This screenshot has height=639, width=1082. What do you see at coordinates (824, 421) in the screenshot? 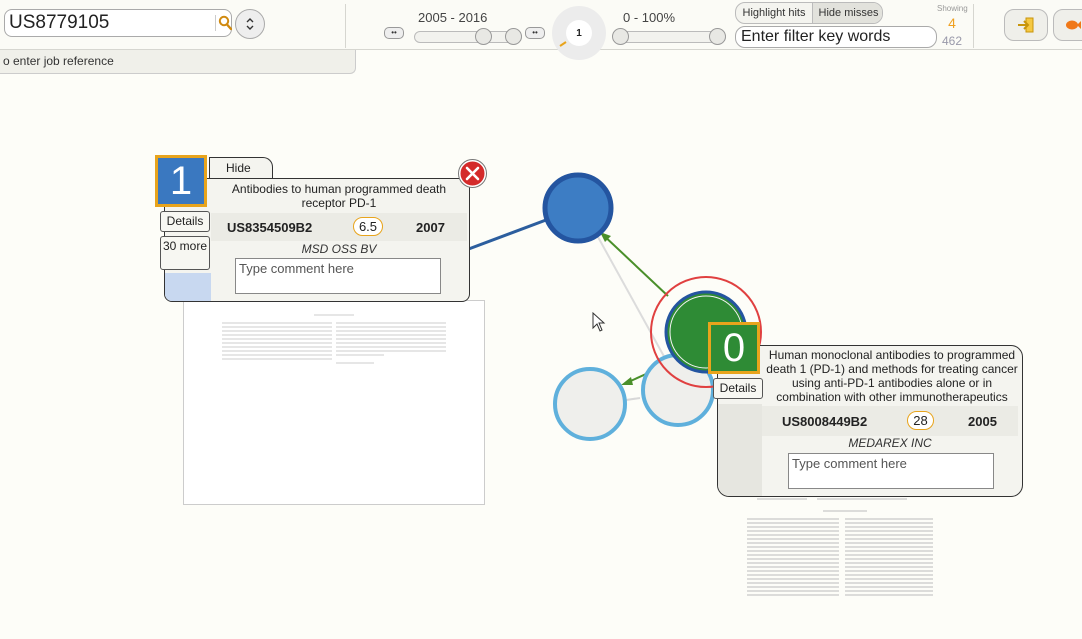
I see `patent-number: US8008449B2` at bounding box center [824, 421].